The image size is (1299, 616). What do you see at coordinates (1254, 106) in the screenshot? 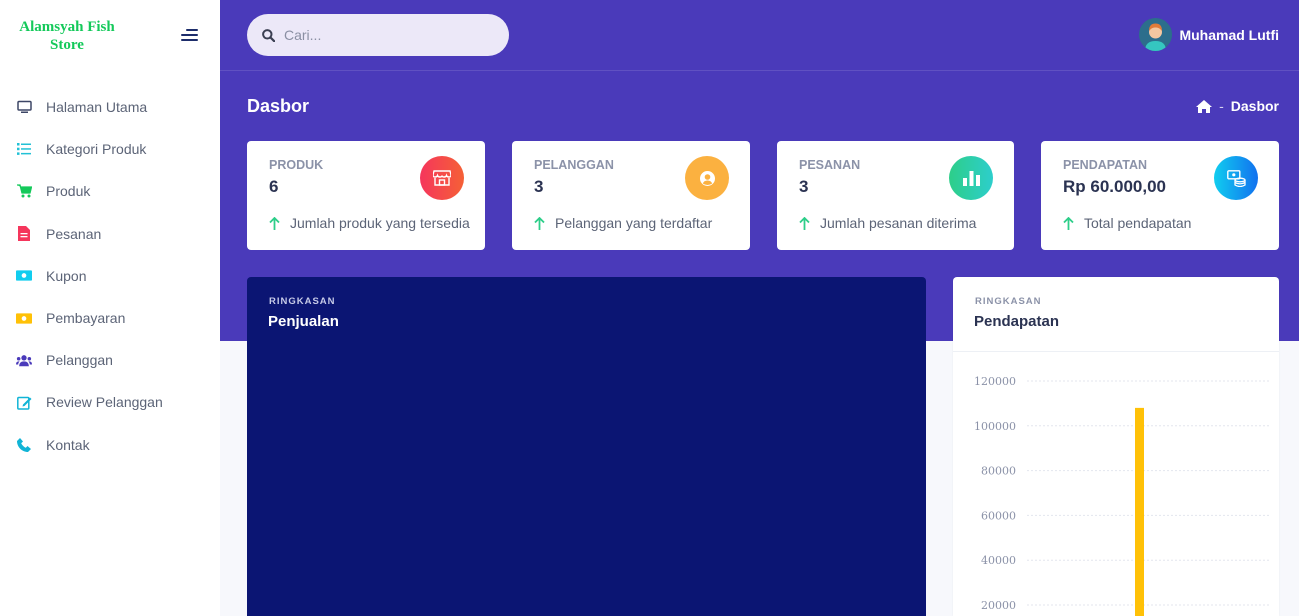
I see `breadcrumb-current: Dasbor` at bounding box center [1254, 106].